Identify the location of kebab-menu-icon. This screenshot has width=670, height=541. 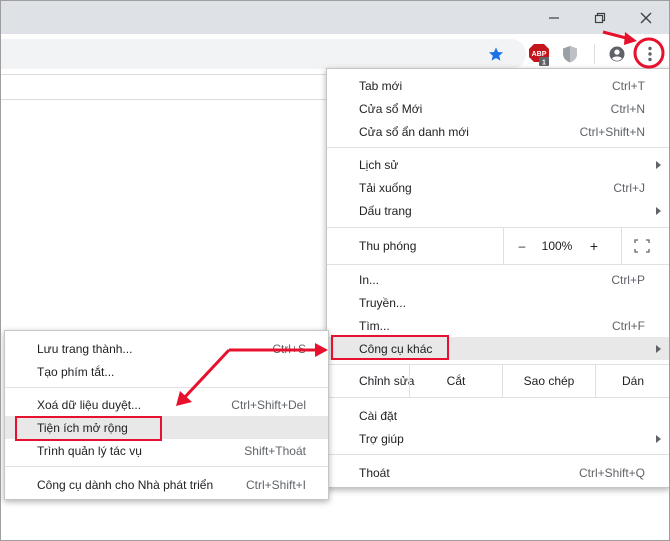
(650, 54).